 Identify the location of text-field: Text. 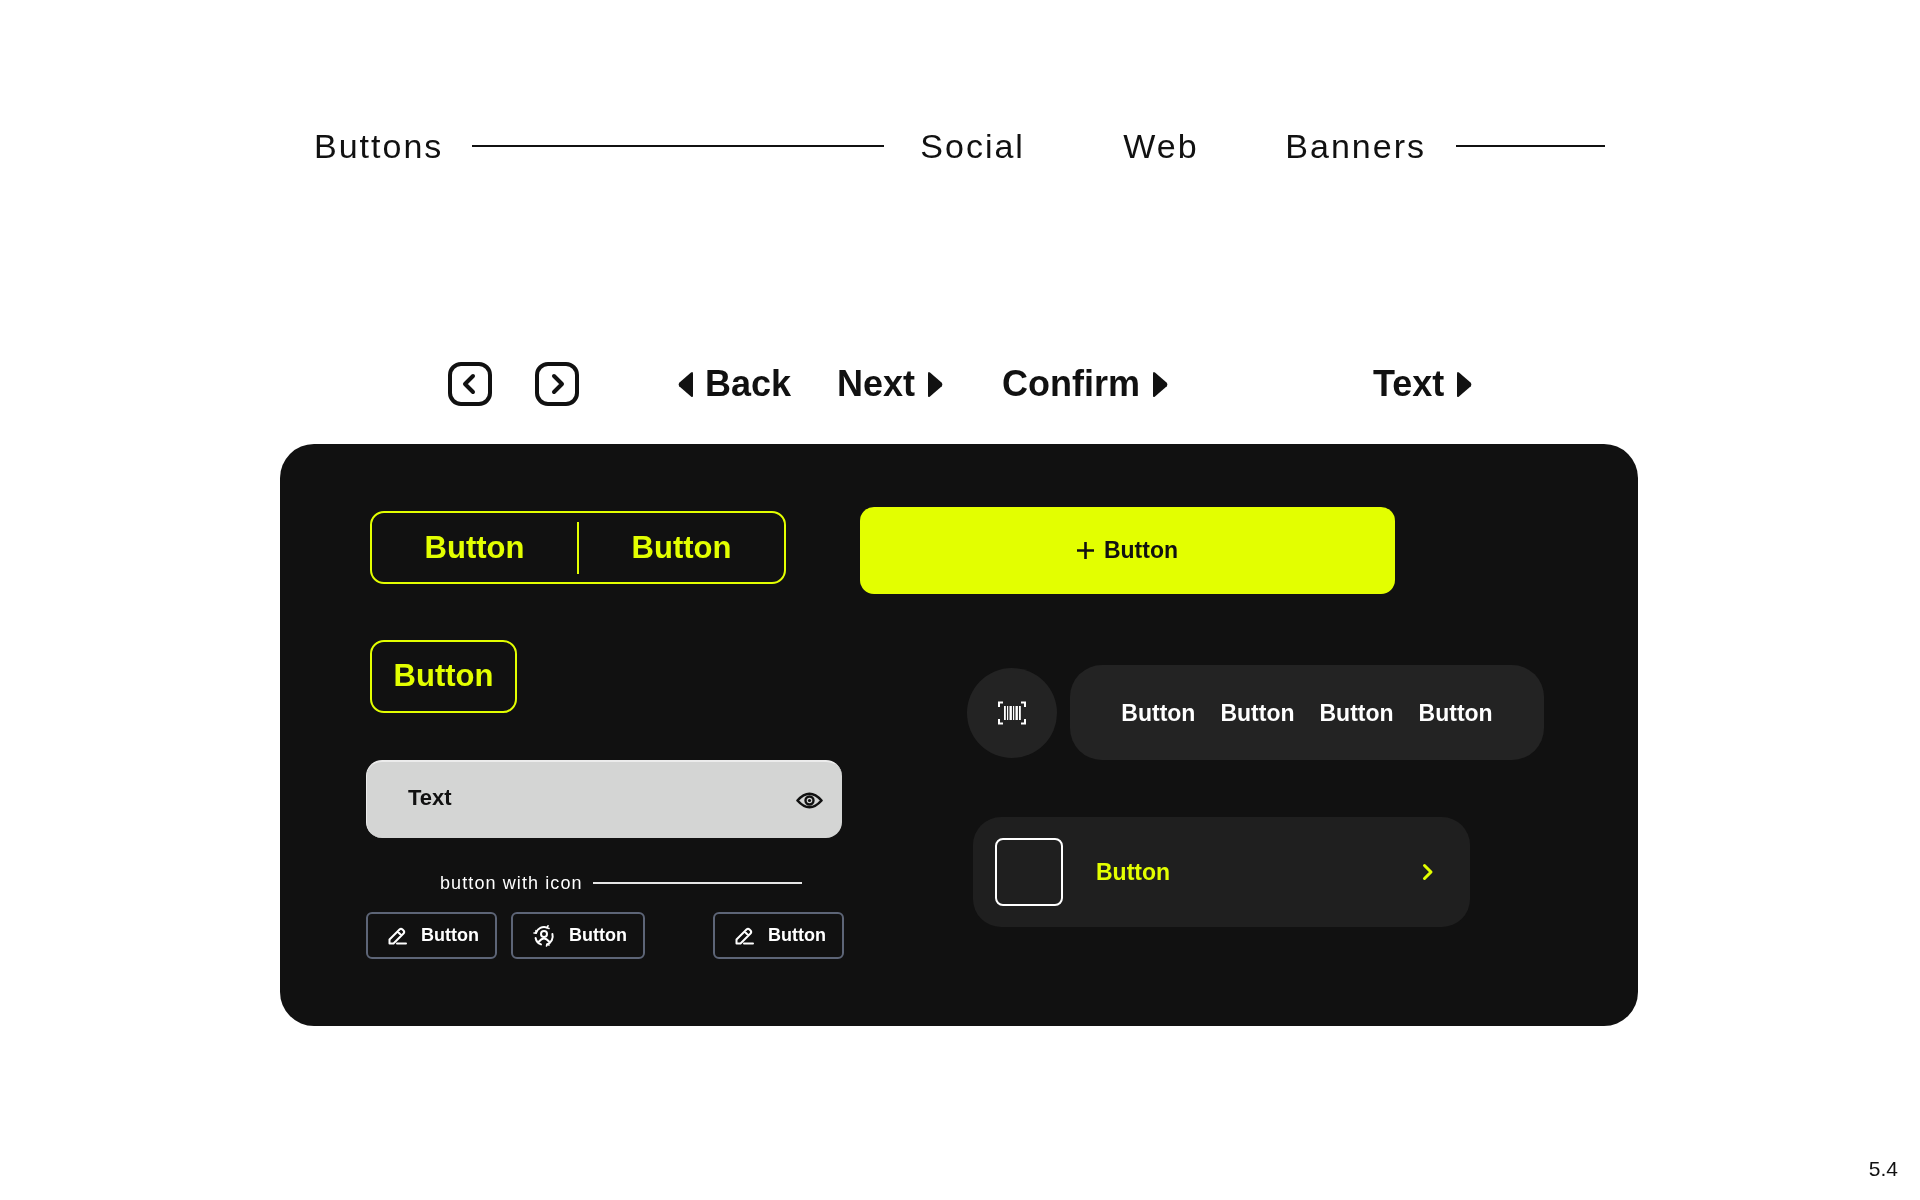
(604, 799).